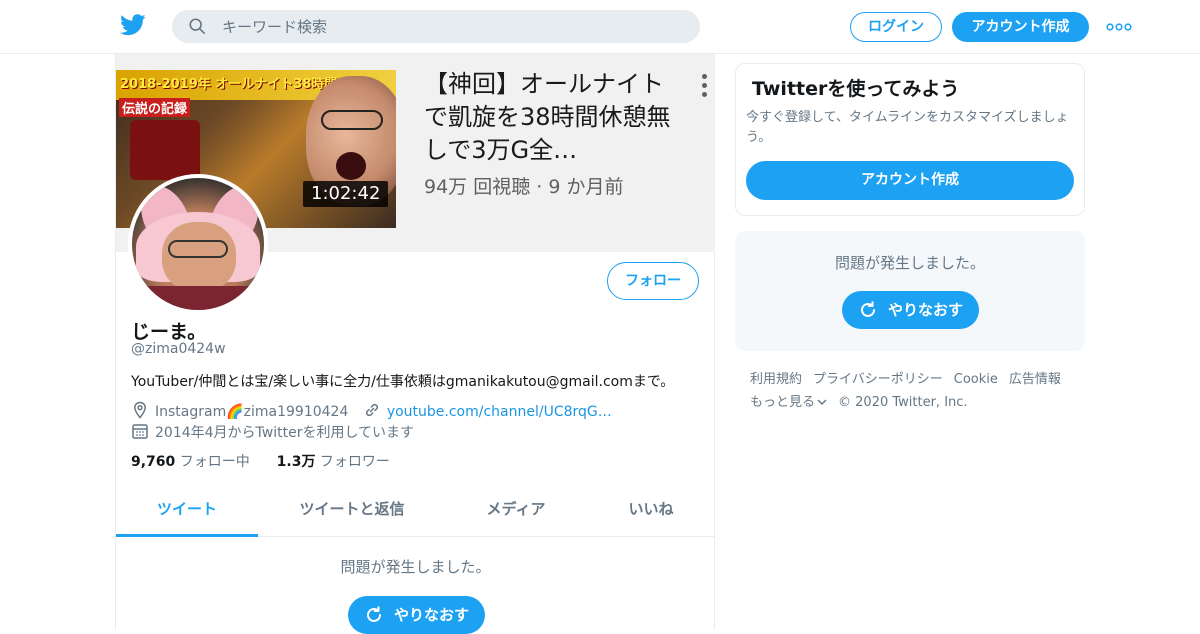  Describe the element at coordinates (198, 244) in the screenshot. I see `avatar` at that location.